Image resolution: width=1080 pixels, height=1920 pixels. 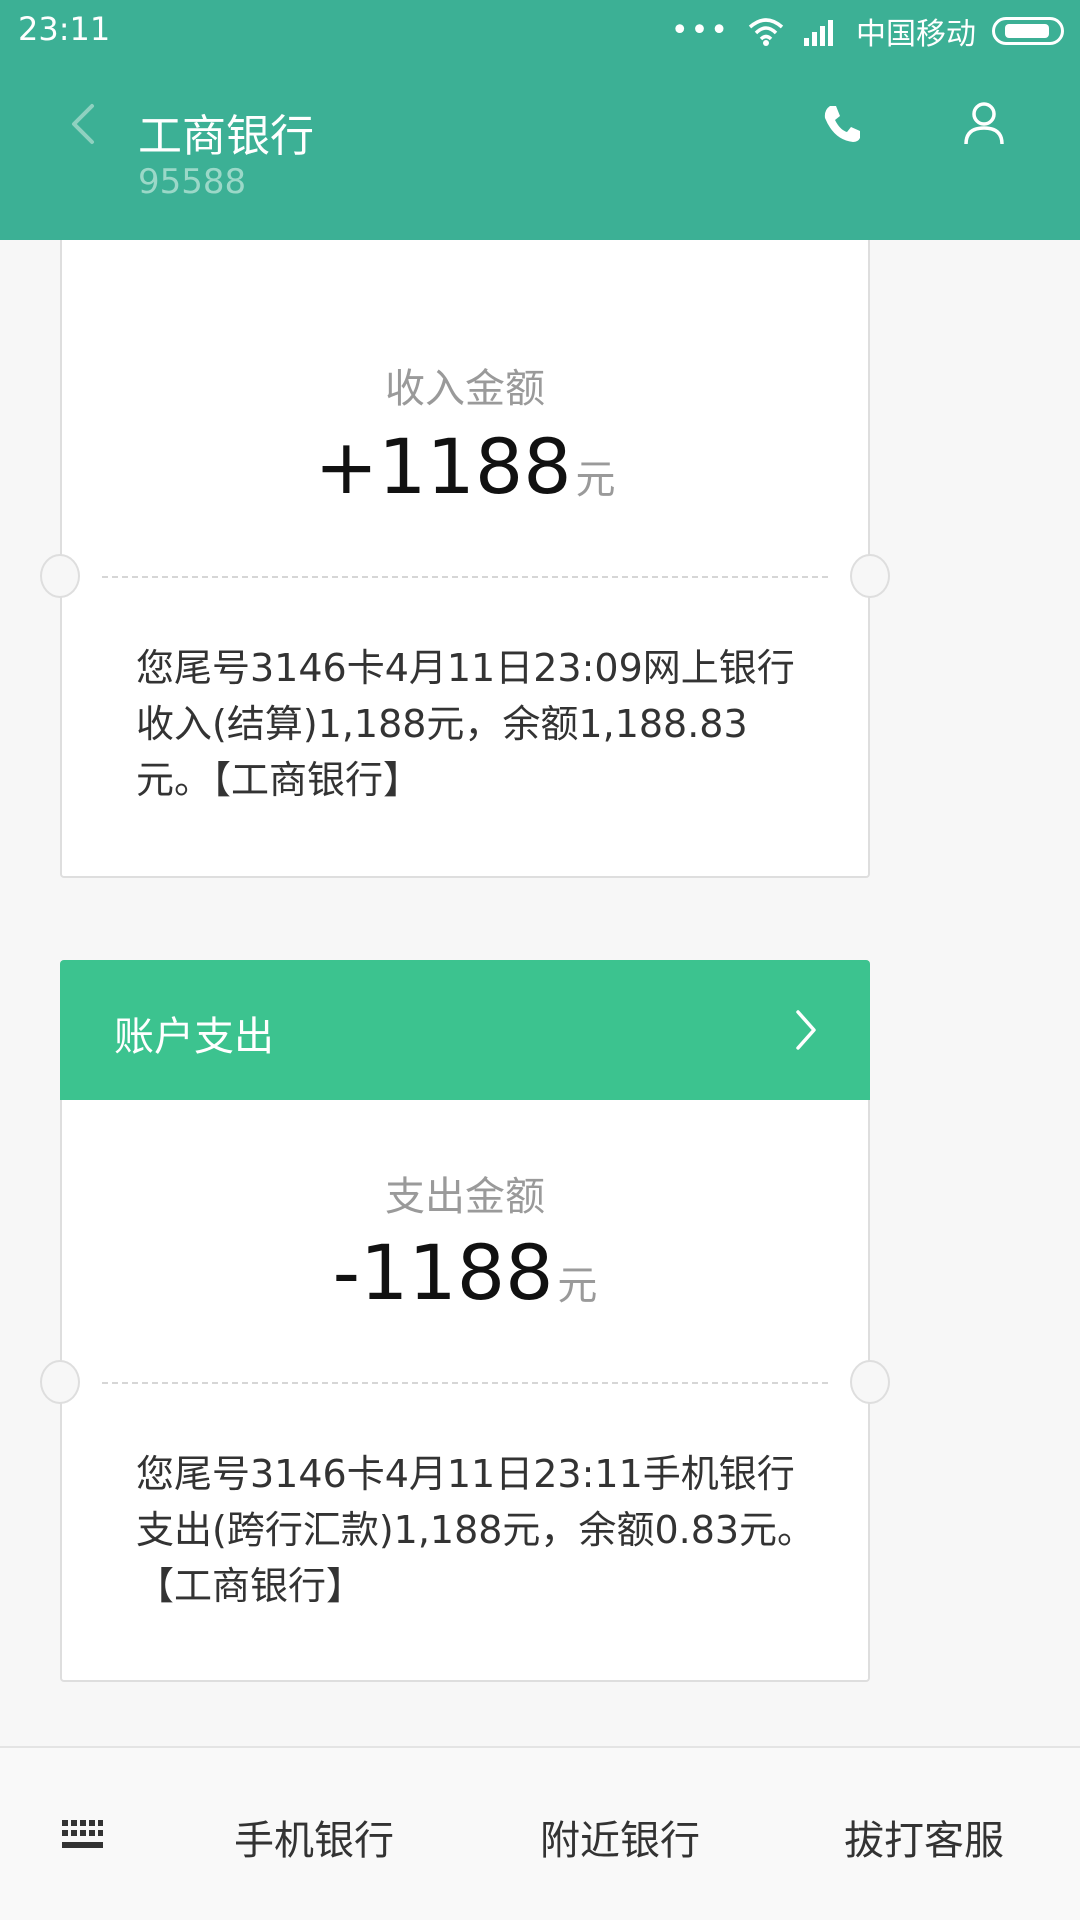 I want to click on wifi-icon, so click(x=766, y=32).